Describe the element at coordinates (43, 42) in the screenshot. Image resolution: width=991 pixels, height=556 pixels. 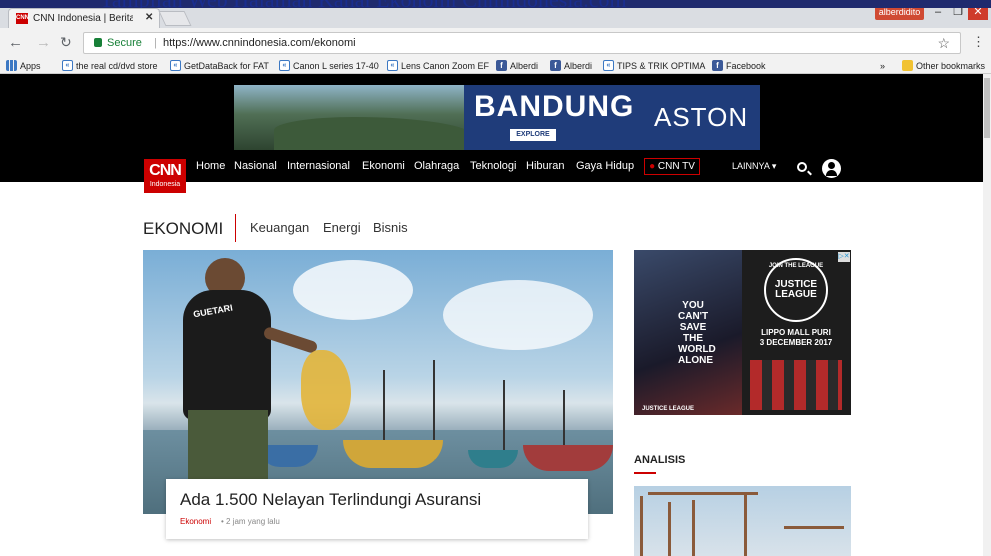
I see `forward-icon: →` at that location.